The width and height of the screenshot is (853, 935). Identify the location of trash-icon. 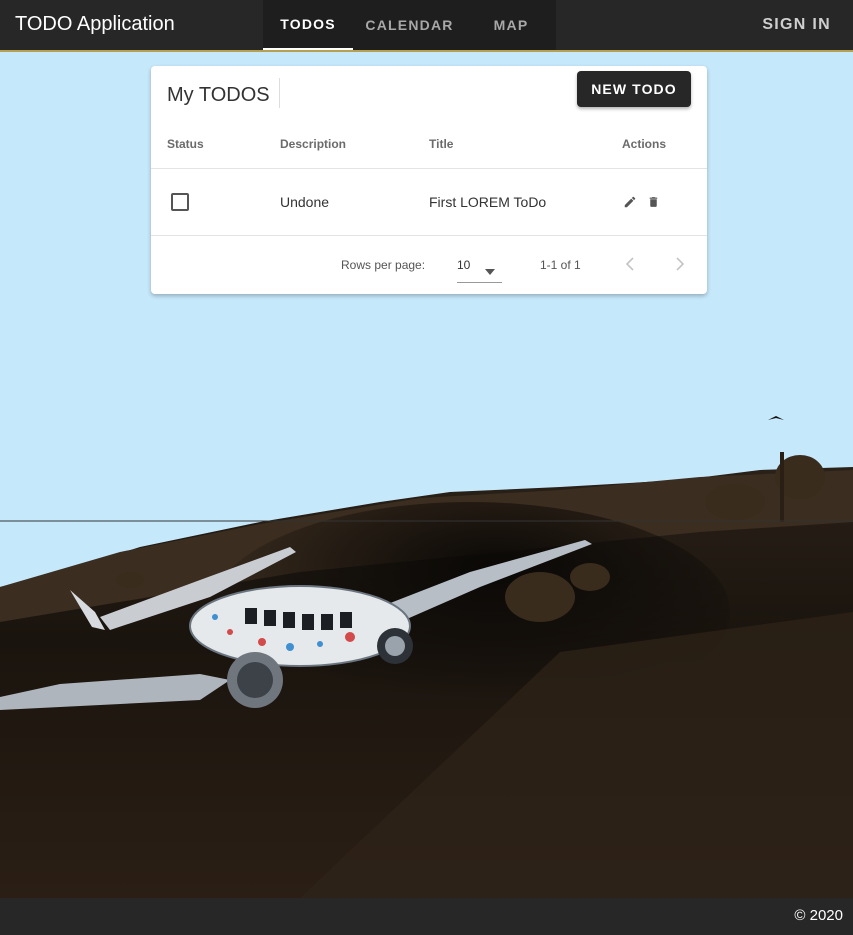
(653, 204).